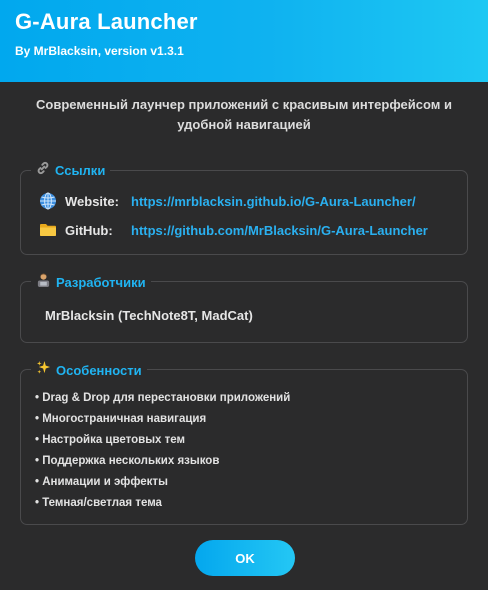  Describe the element at coordinates (43, 282) in the screenshot. I see `developer-icon` at that location.